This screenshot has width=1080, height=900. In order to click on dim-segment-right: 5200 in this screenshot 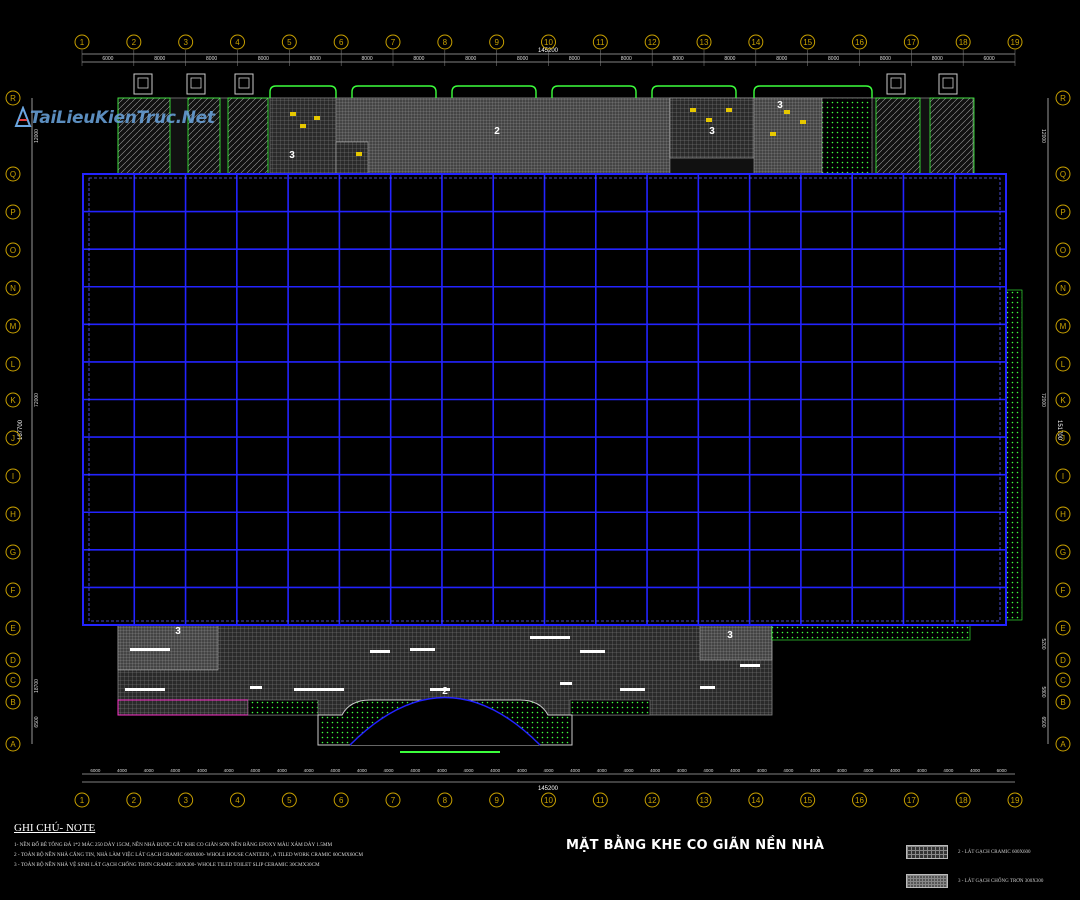, I will do `click(1043, 643)`.